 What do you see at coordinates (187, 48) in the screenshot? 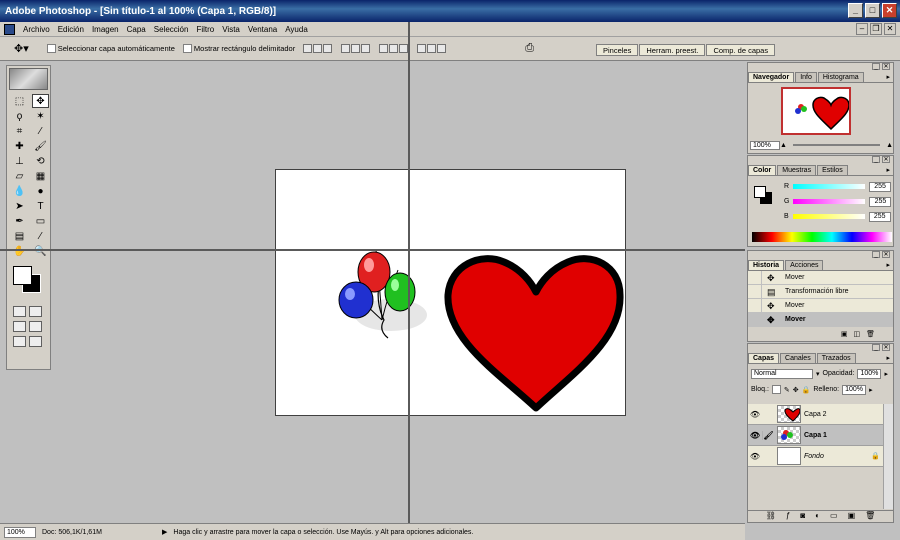
I see `show-bounds-checkbox` at bounding box center [187, 48].